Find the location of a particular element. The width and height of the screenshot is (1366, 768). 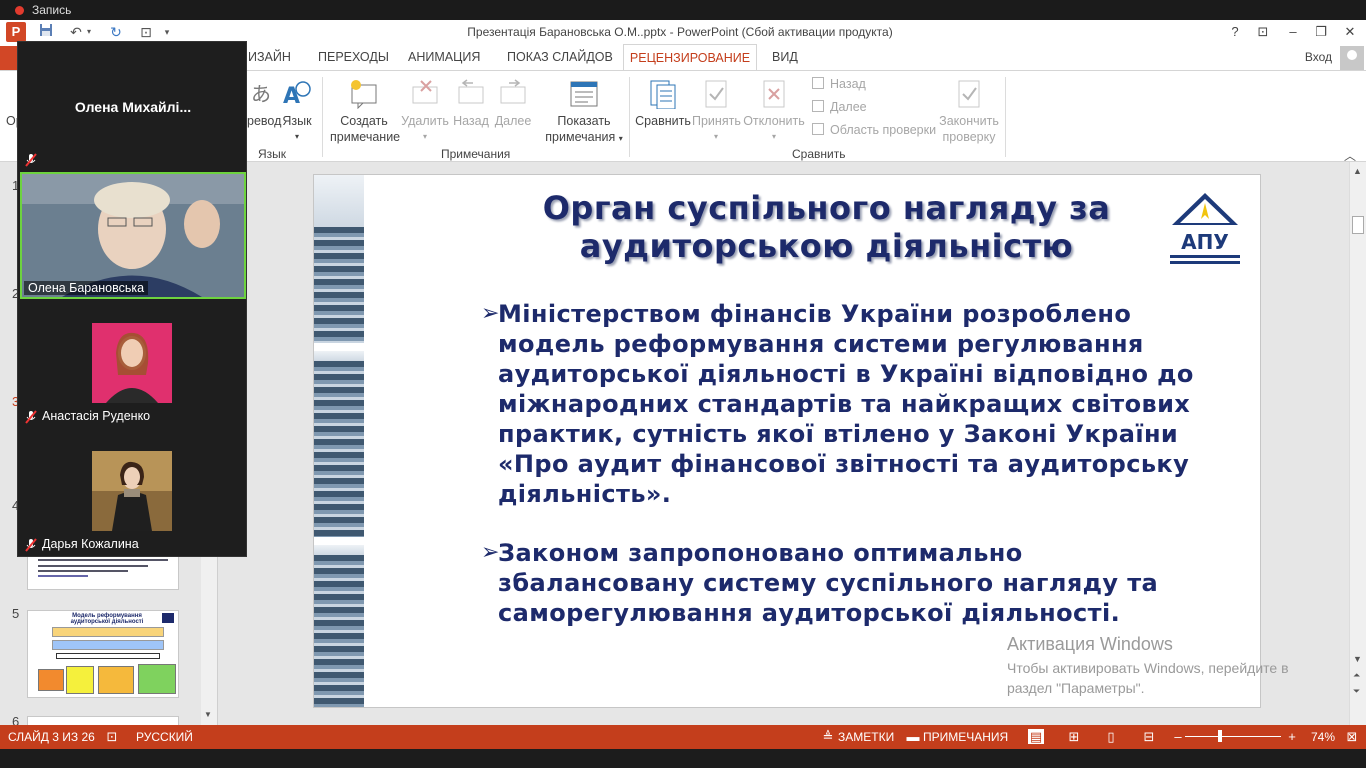

slide-scrollbar: ▲ ▼ ⏶ ⏷ is located at coordinates (1357, 443).